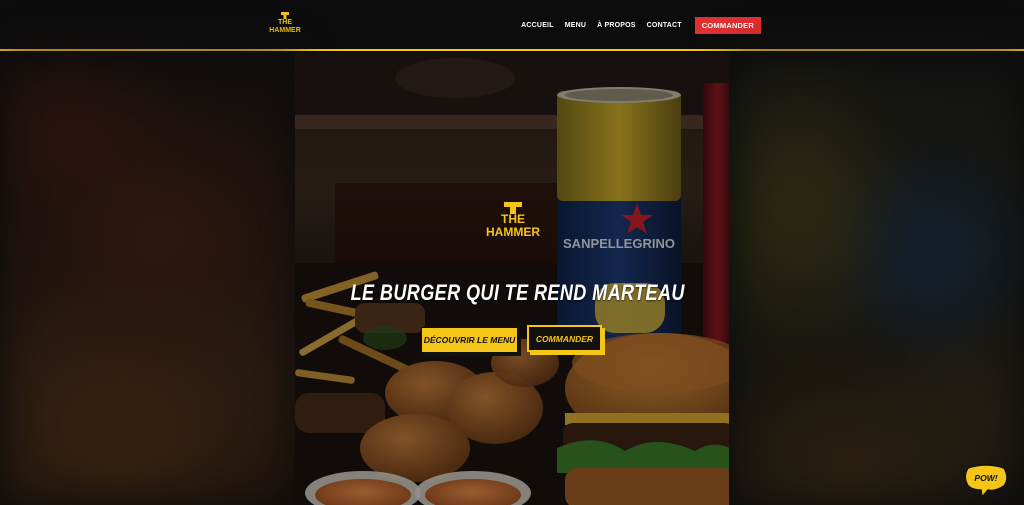 This screenshot has width=1024, height=505. I want to click on nav-item-menu: MENU, so click(575, 25).